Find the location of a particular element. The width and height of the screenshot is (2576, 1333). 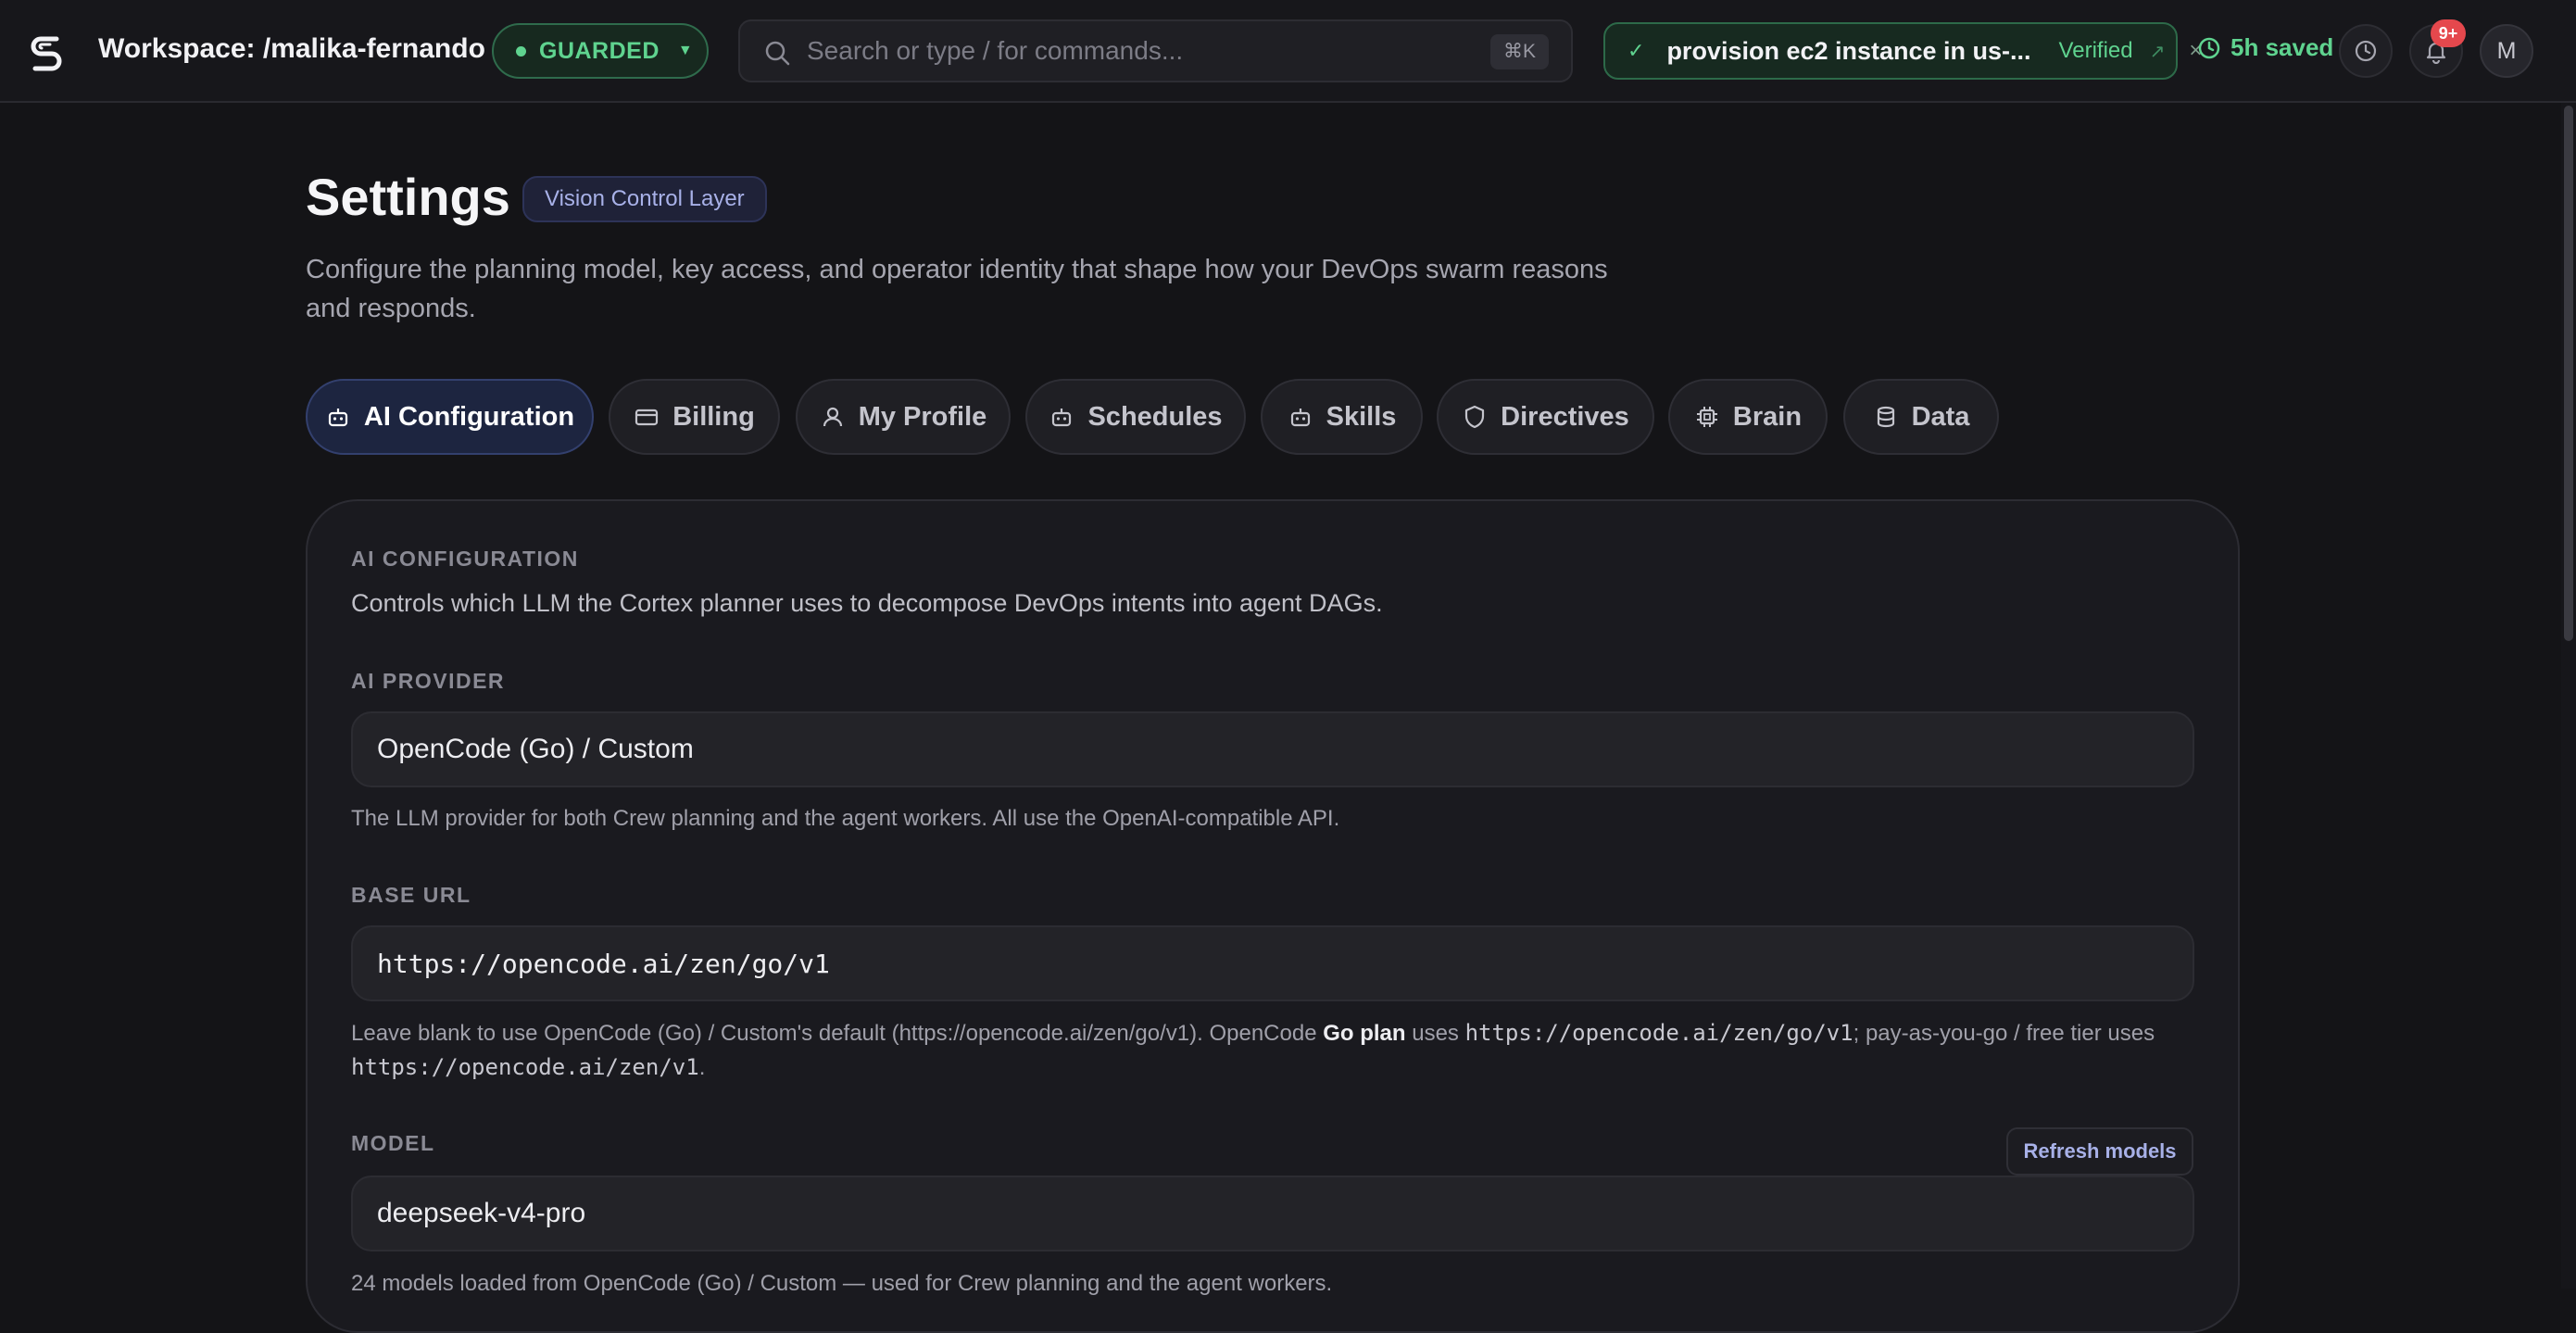

tab-label: AI Configuration is located at coordinates (469, 416).